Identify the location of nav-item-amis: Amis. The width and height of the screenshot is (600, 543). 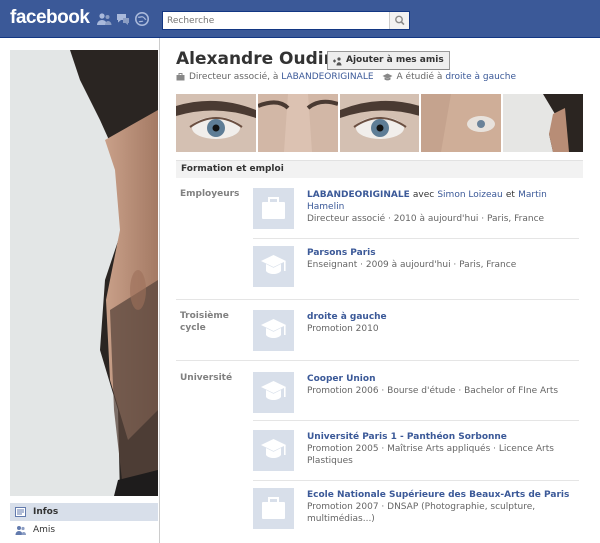
(84, 530).